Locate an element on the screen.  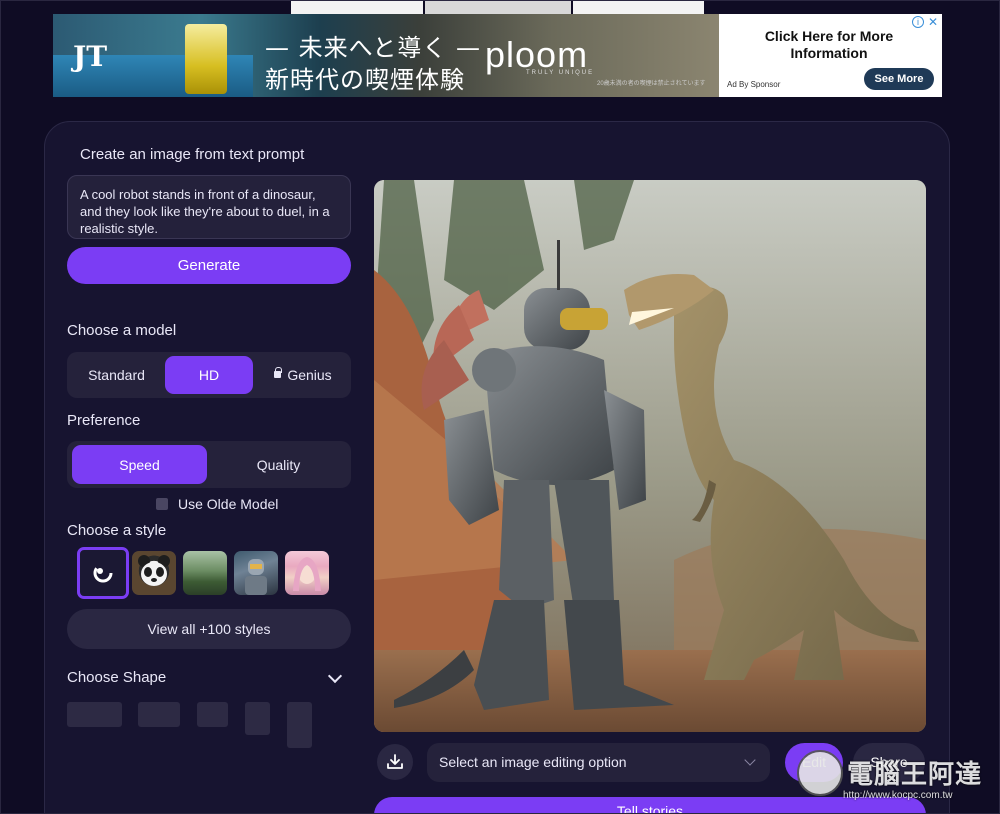
model-option-hd-label: HD is located at coordinates (209, 375).